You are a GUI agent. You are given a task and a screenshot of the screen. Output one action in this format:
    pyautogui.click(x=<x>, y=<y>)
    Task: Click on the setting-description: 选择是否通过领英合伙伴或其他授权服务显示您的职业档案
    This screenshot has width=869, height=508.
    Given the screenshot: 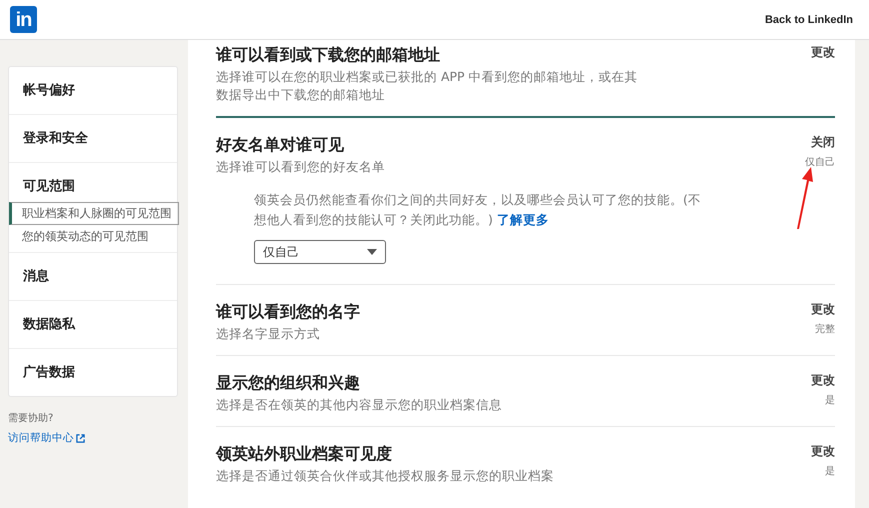 What is the action you would take?
    pyautogui.click(x=385, y=476)
    